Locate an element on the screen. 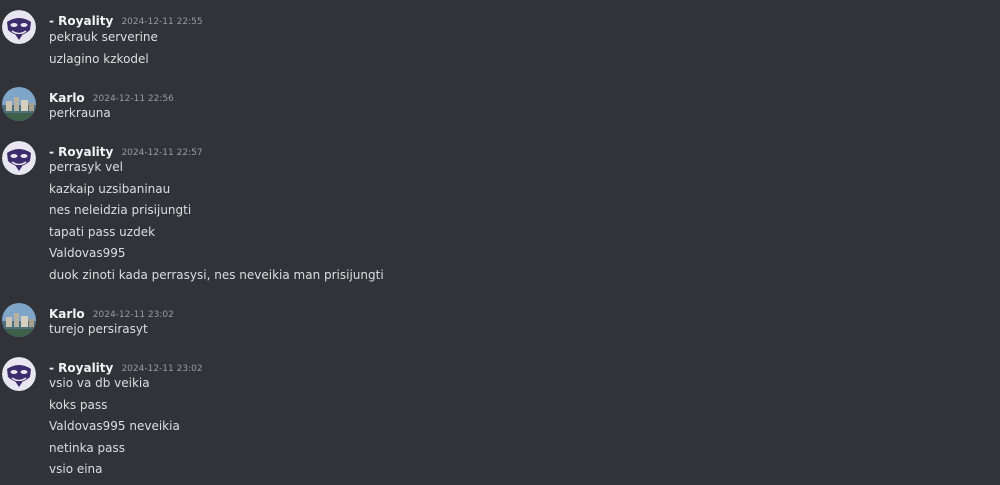  message-header: - Royality 2024-12-11 22:55 is located at coordinates (126, 19).